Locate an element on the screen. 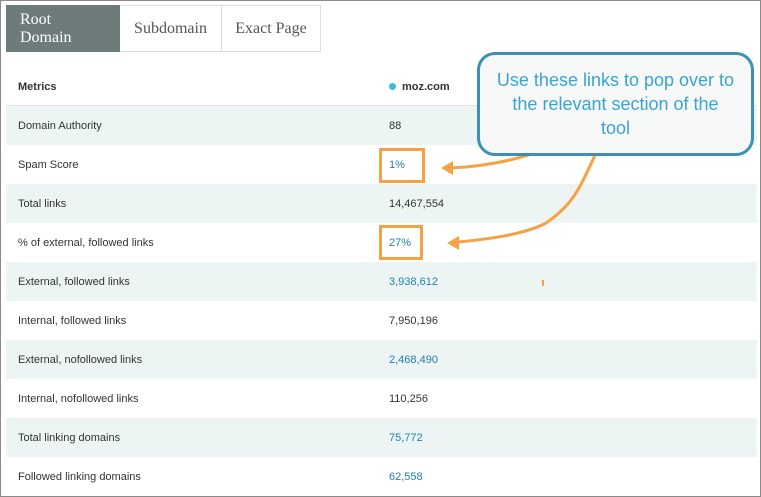  metric-label: Followed linking domains is located at coordinates (79, 476).